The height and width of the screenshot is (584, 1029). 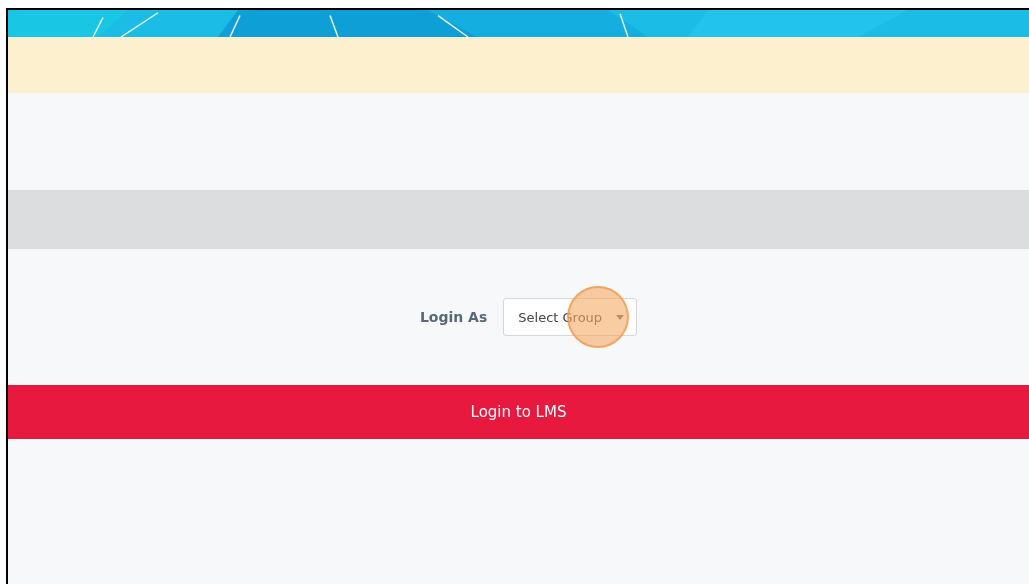 What do you see at coordinates (518, 412) in the screenshot?
I see `login-button: Login to LMS` at bounding box center [518, 412].